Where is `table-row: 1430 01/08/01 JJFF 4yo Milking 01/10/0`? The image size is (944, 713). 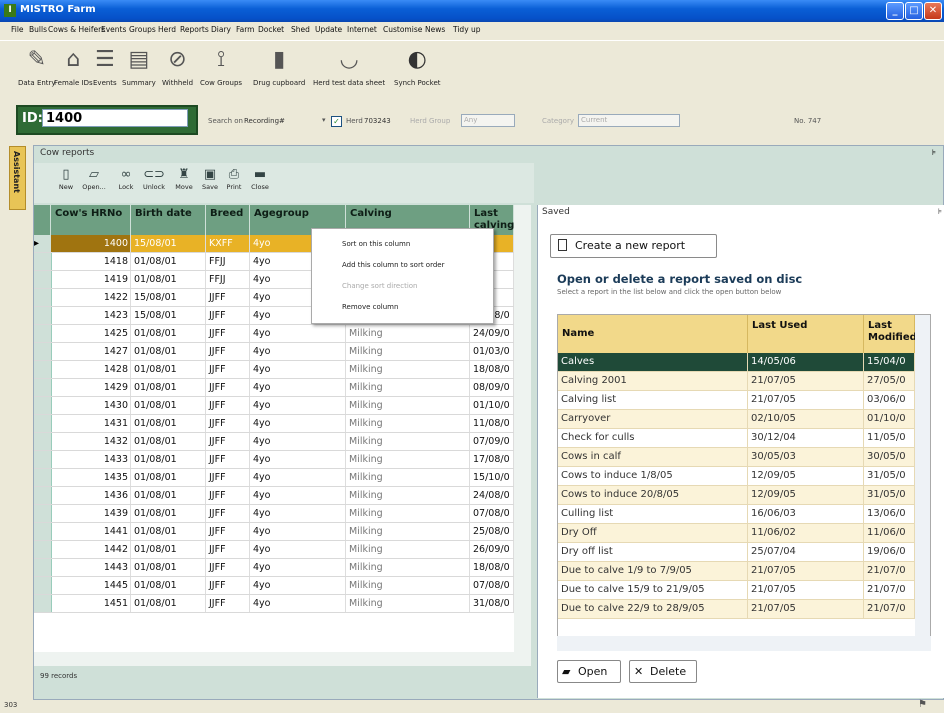 table-row: 1430 01/08/01 JJFF 4yo Milking 01/10/0 is located at coordinates (282, 406).